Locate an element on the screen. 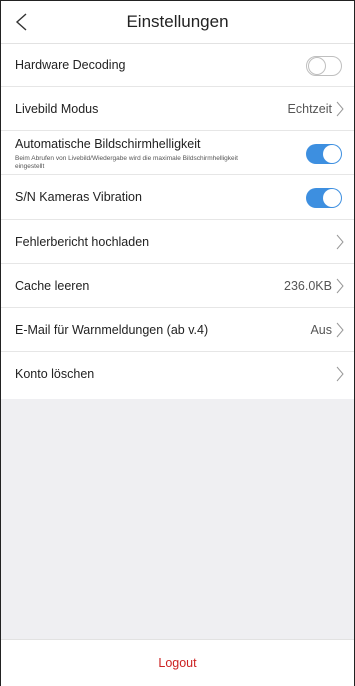 This screenshot has height=686, width=355. auto-brightness-toggle is located at coordinates (324, 154).